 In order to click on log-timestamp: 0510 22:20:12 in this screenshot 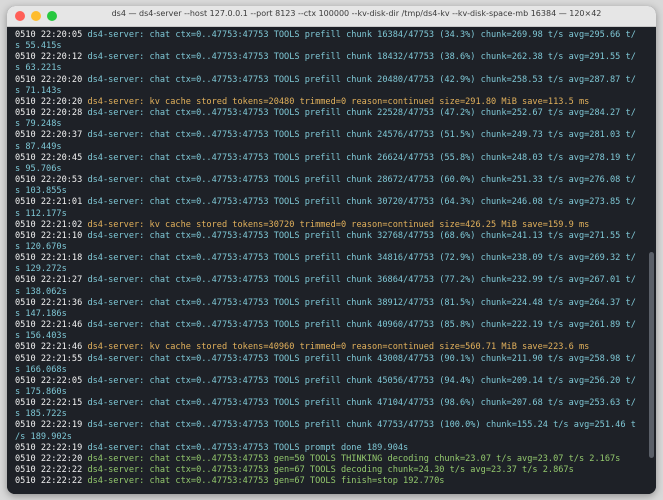, I will do `click(51, 57)`.